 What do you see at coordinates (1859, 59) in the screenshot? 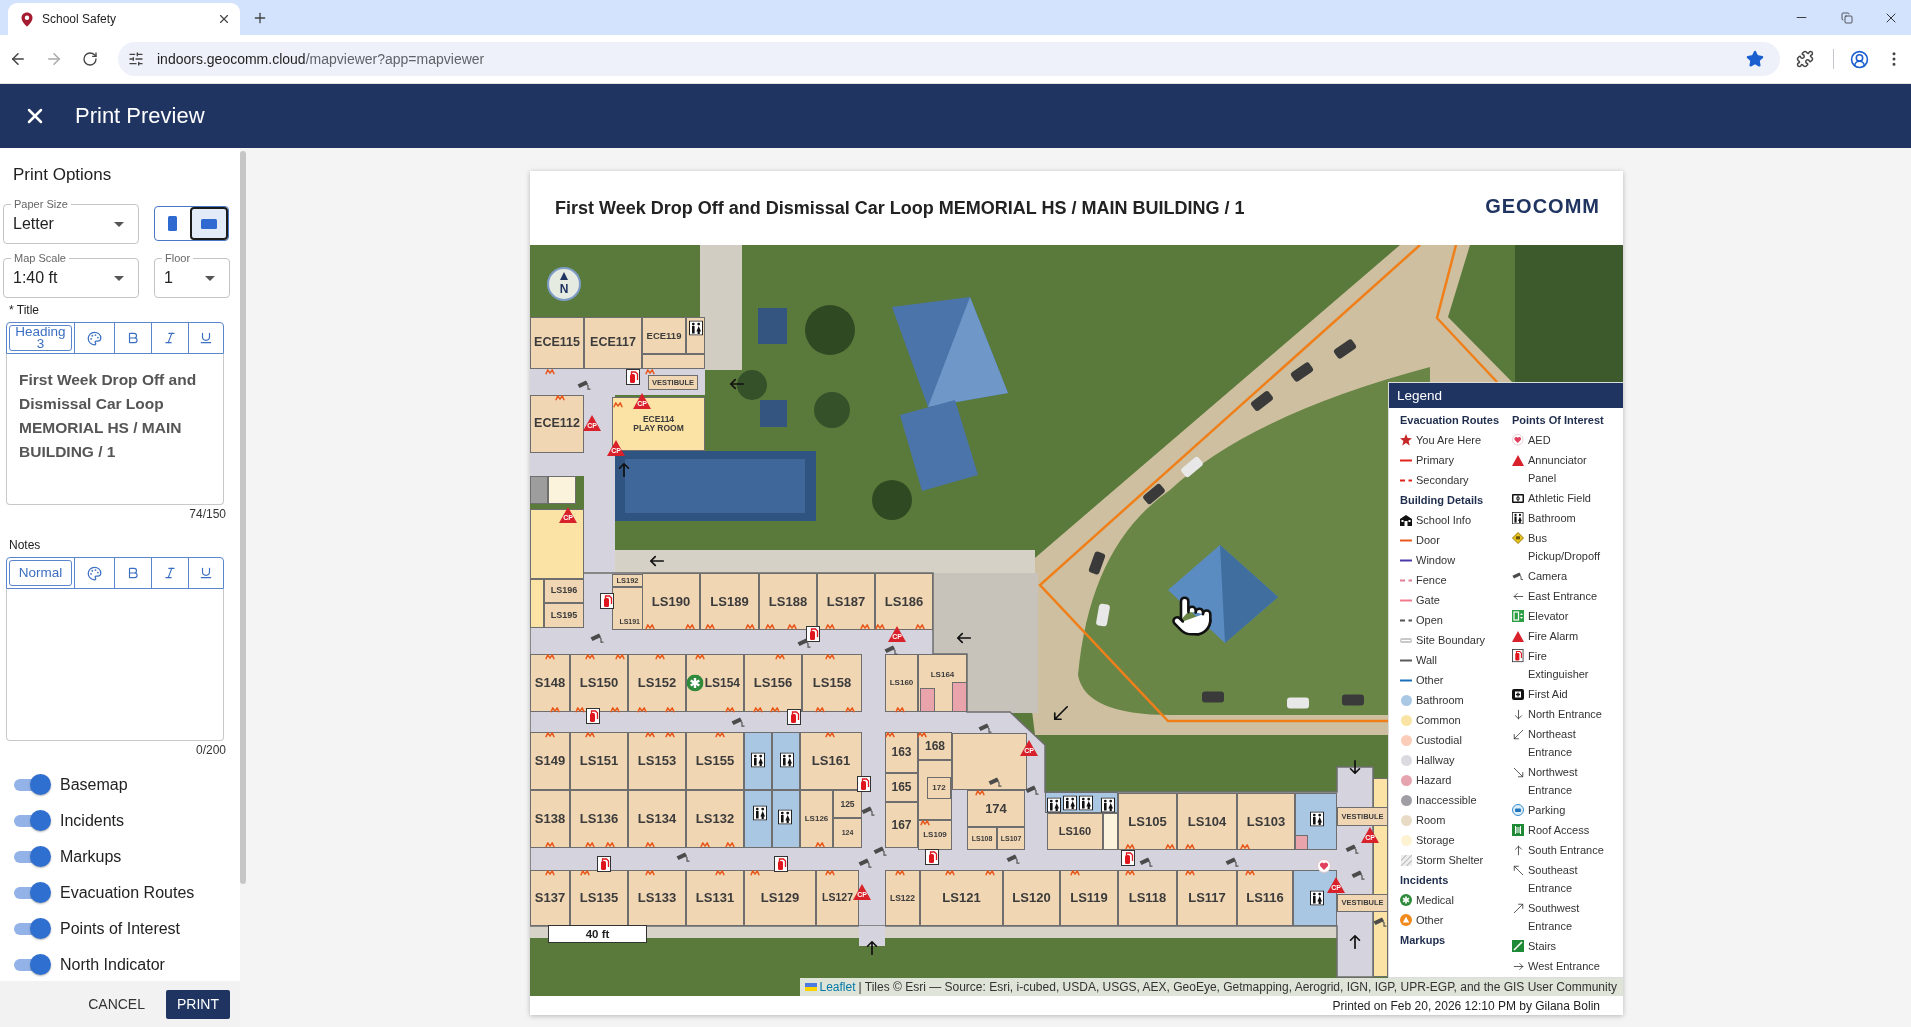
I see `profile-icon` at bounding box center [1859, 59].